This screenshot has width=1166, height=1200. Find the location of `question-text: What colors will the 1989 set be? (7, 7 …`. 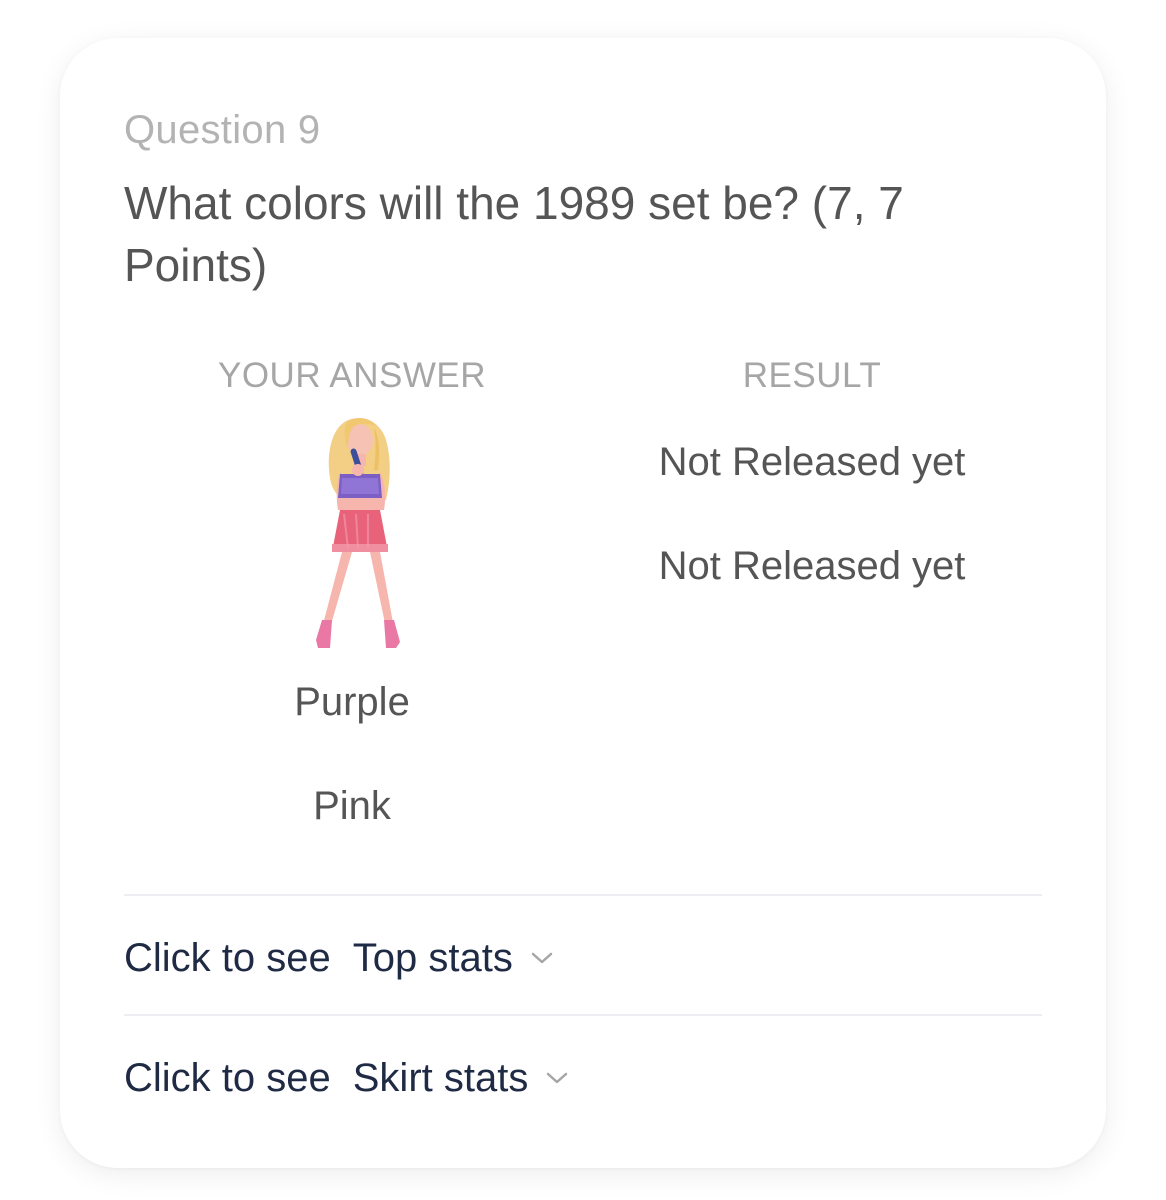

question-text: What colors will the 1989 set be? (7, 7 … is located at coordinates (514, 234).